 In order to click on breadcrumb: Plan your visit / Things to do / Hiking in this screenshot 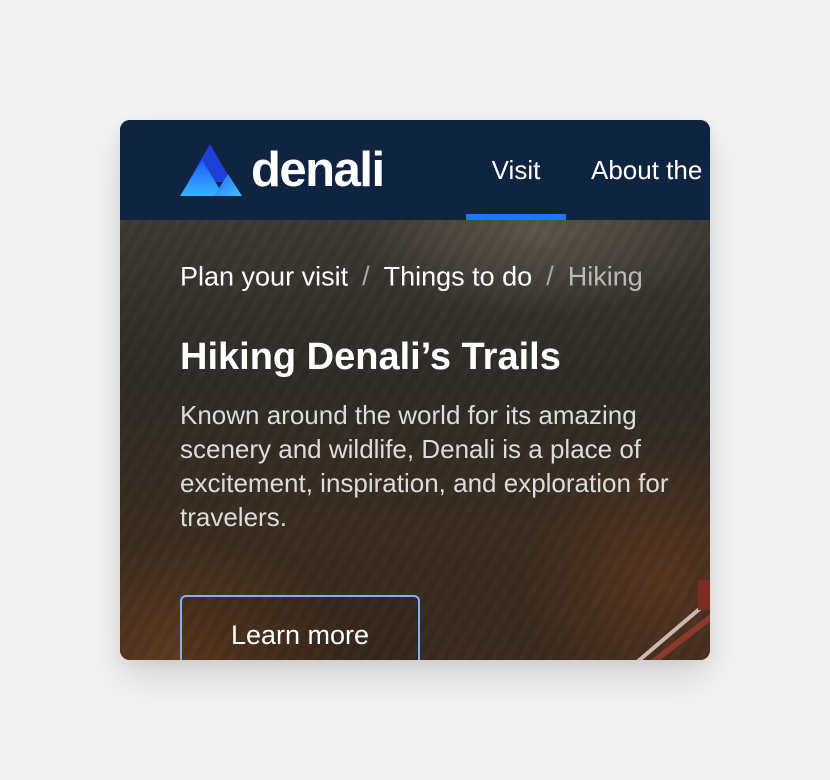, I will do `click(411, 276)`.